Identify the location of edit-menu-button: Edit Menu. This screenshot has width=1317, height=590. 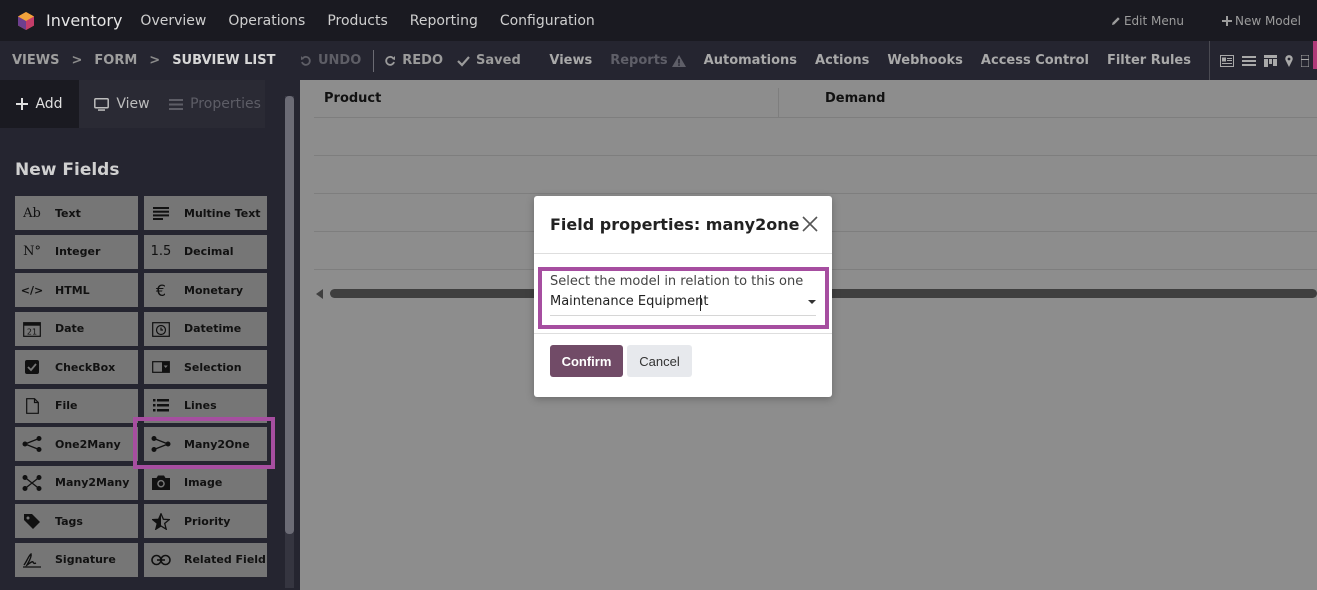
(1147, 21).